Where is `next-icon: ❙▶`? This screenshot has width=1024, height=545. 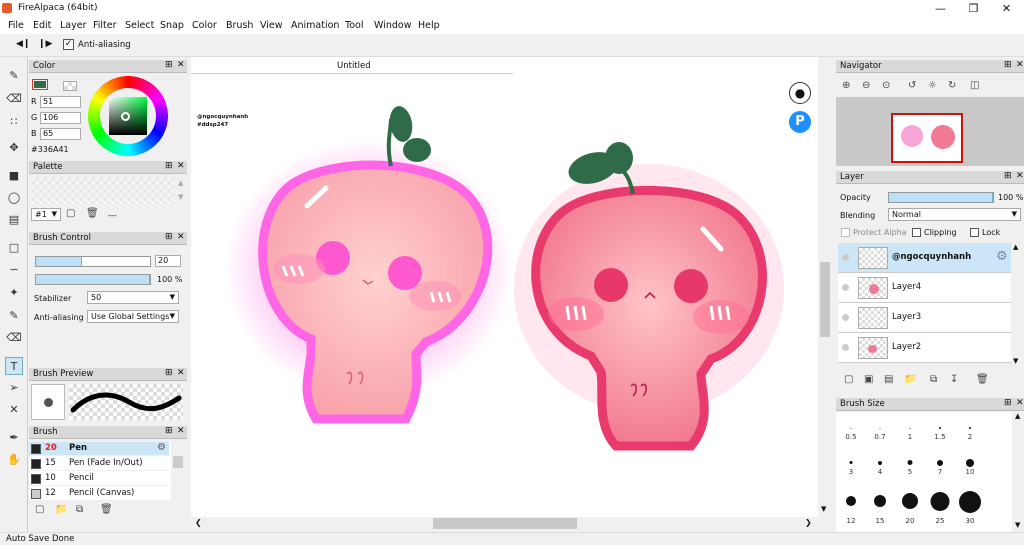 next-icon: ❙▶ is located at coordinates (45, 44).